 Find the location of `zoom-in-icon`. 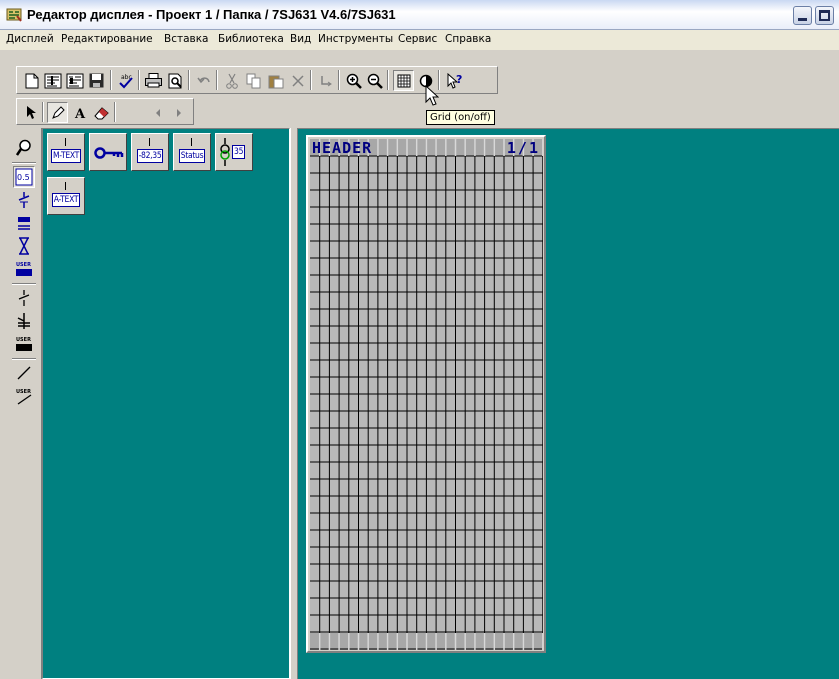

zoom-in-icon is located at coordinates (354, 81).